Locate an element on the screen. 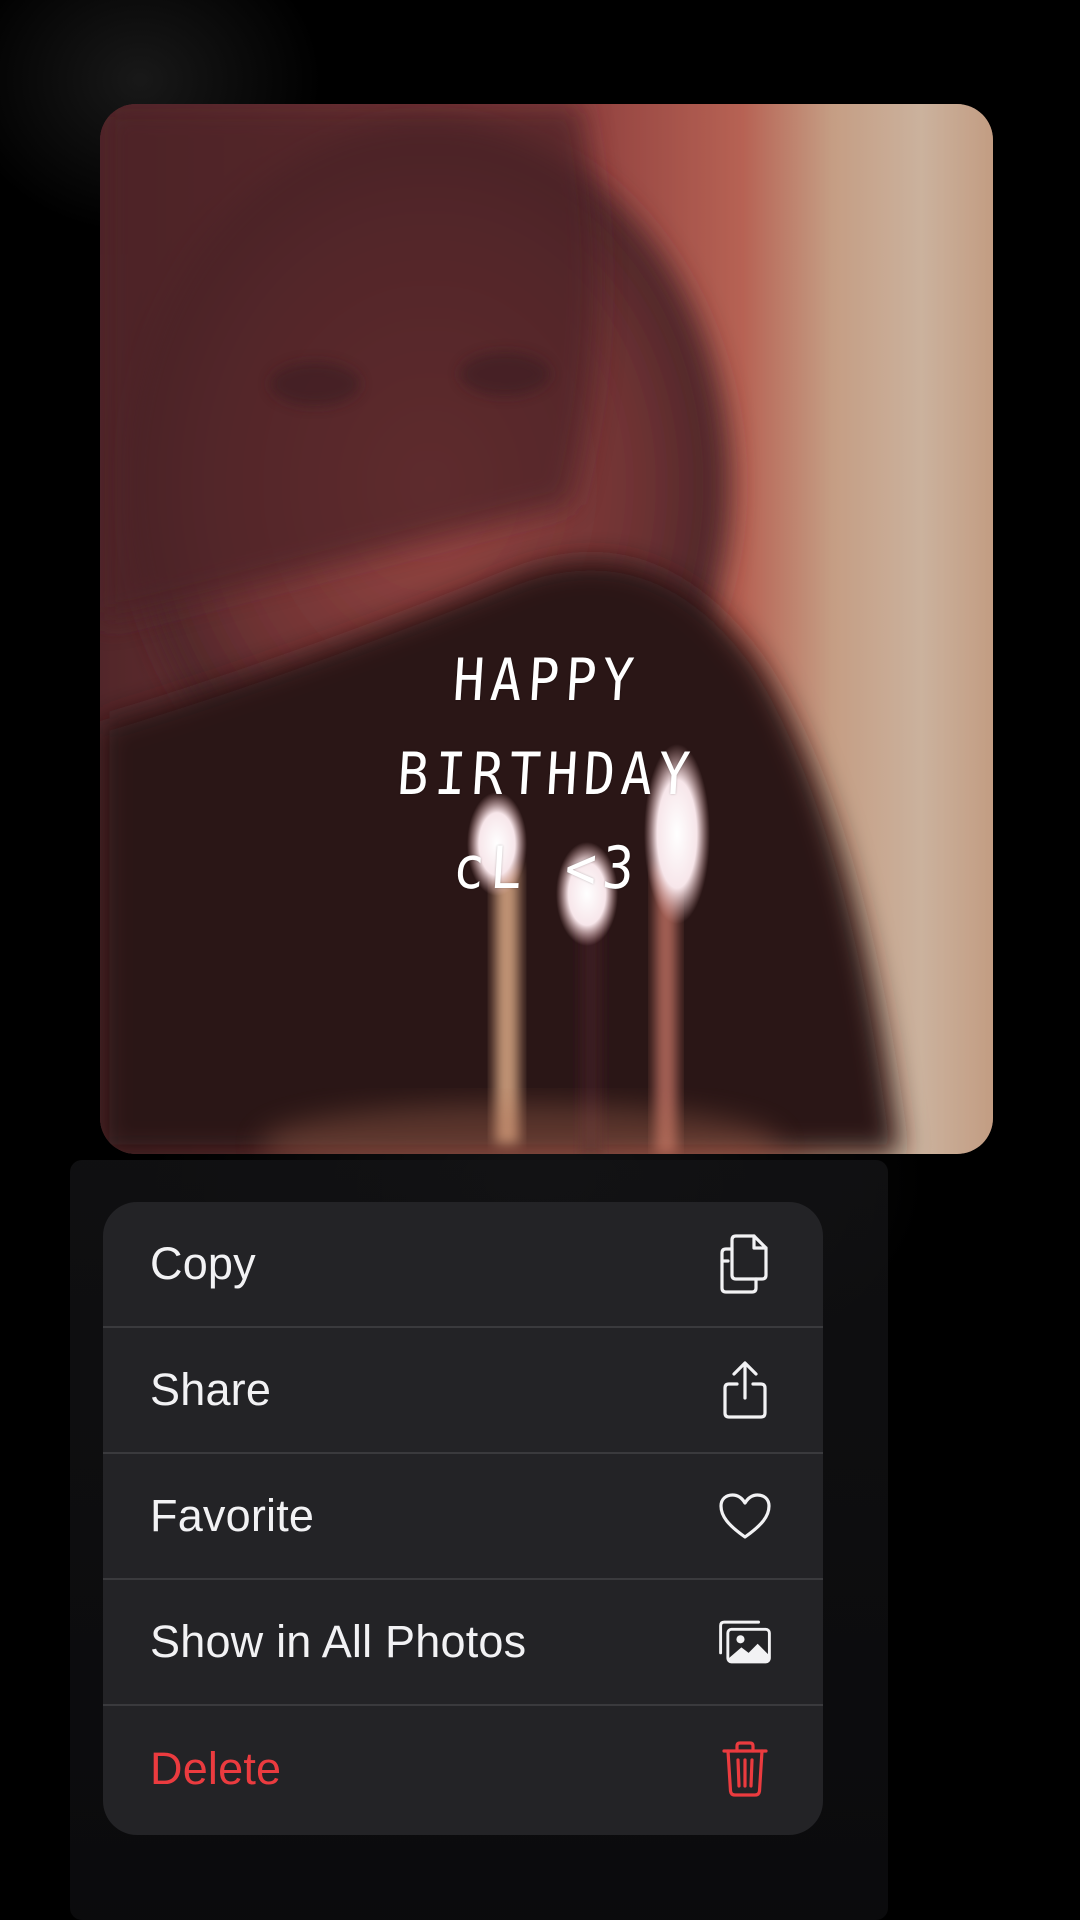 This screenshot has width=1080, height=1920. menu-item-label: Show in All Photos is located at coordinates (338, 1641).